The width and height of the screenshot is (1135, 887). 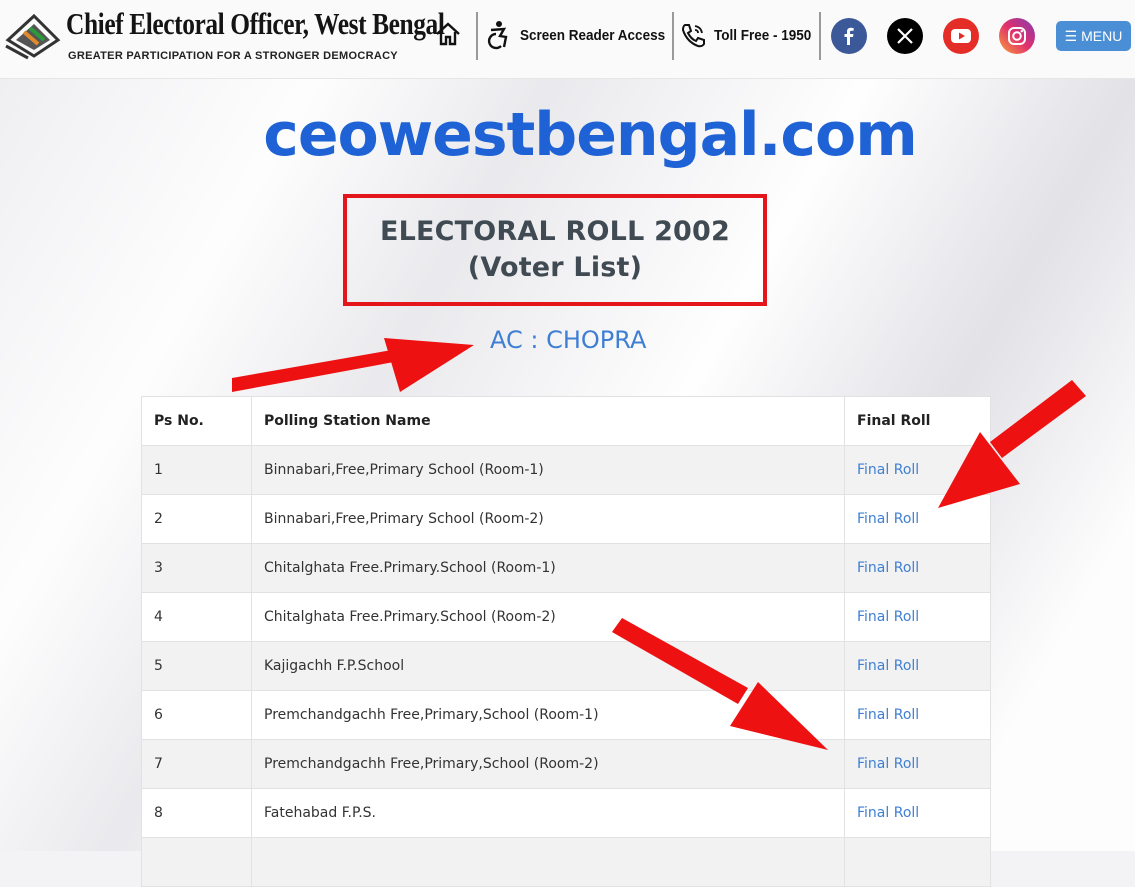 I want to click on x-link, so click(x=905, y=36).